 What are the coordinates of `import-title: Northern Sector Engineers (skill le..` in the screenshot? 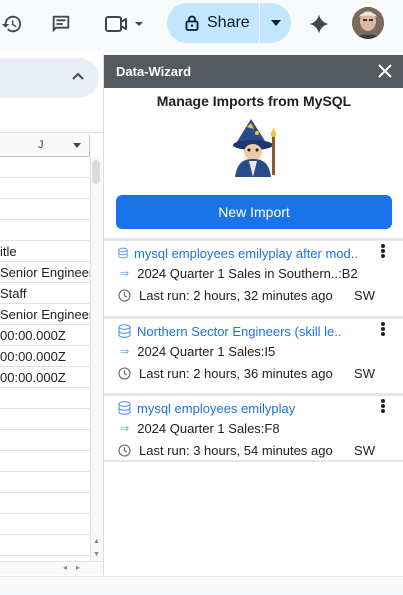 It's located at (239, 331).